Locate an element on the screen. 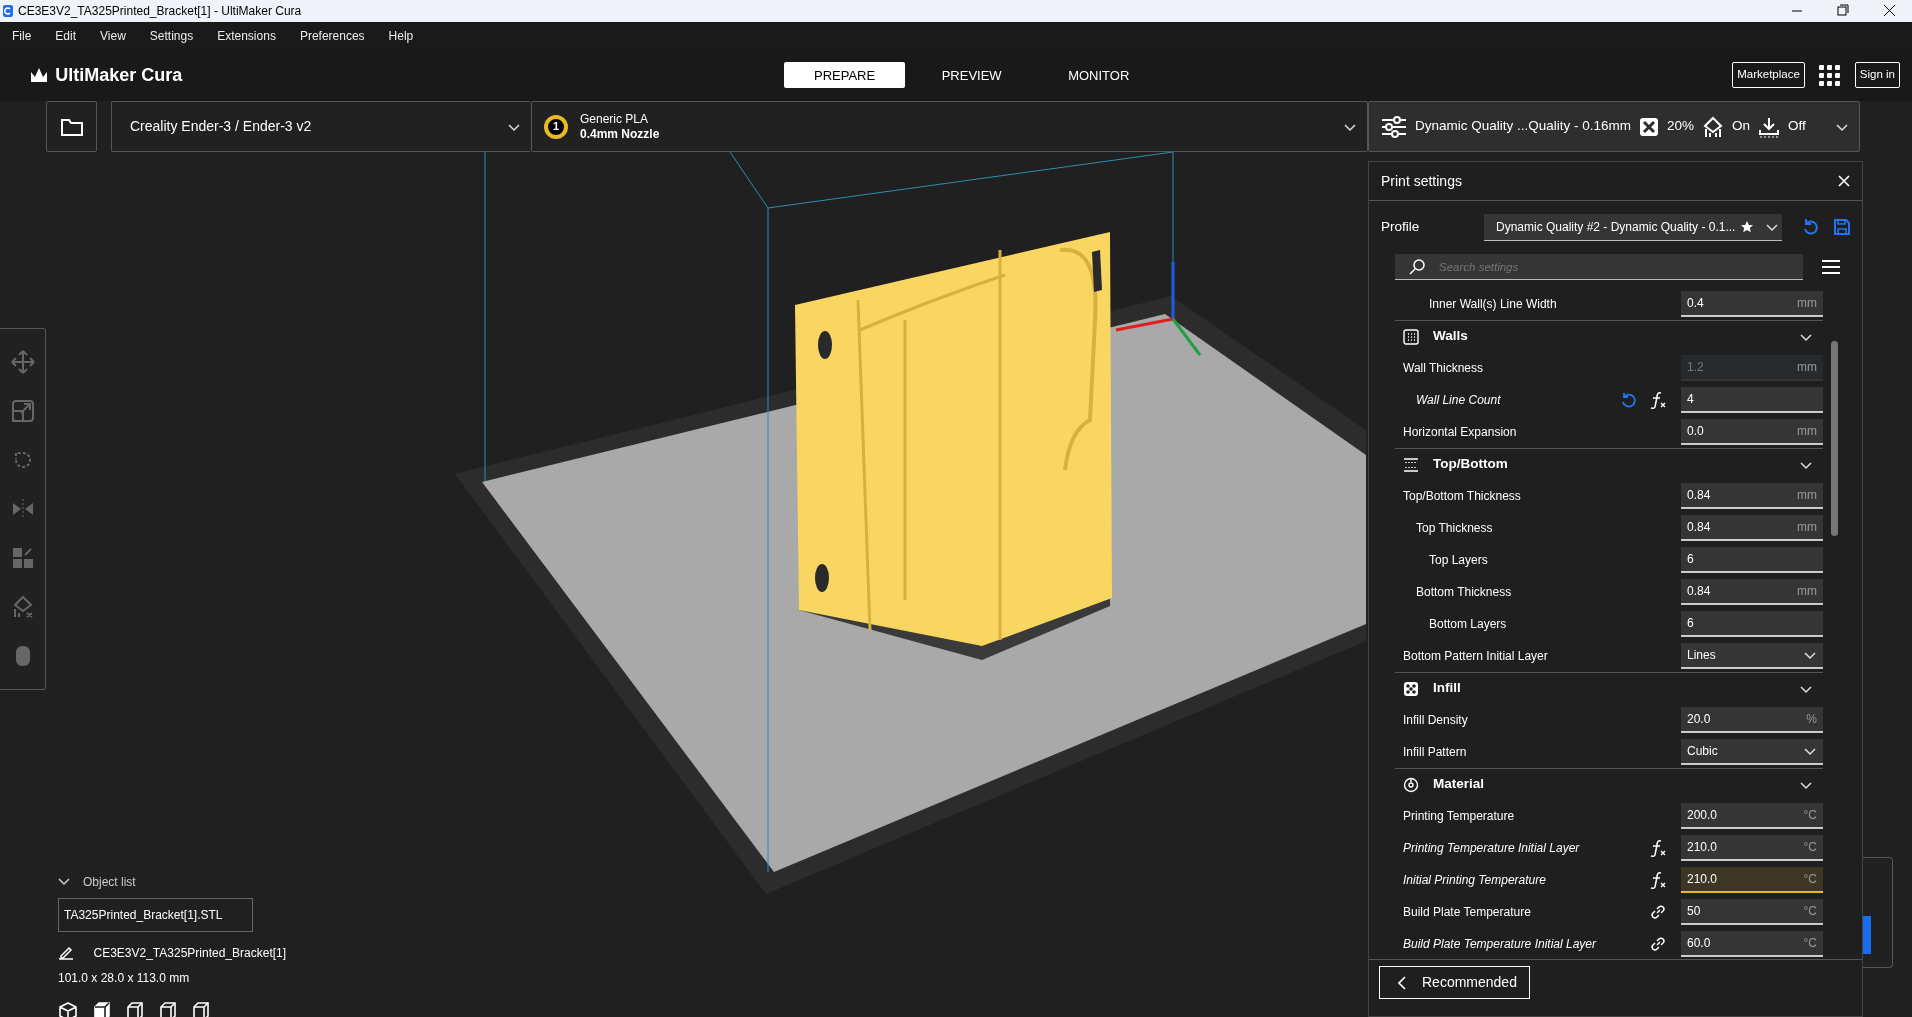 The image size is (1912, 1017). per-model-settings-icon is located at coordinates (22, 558).